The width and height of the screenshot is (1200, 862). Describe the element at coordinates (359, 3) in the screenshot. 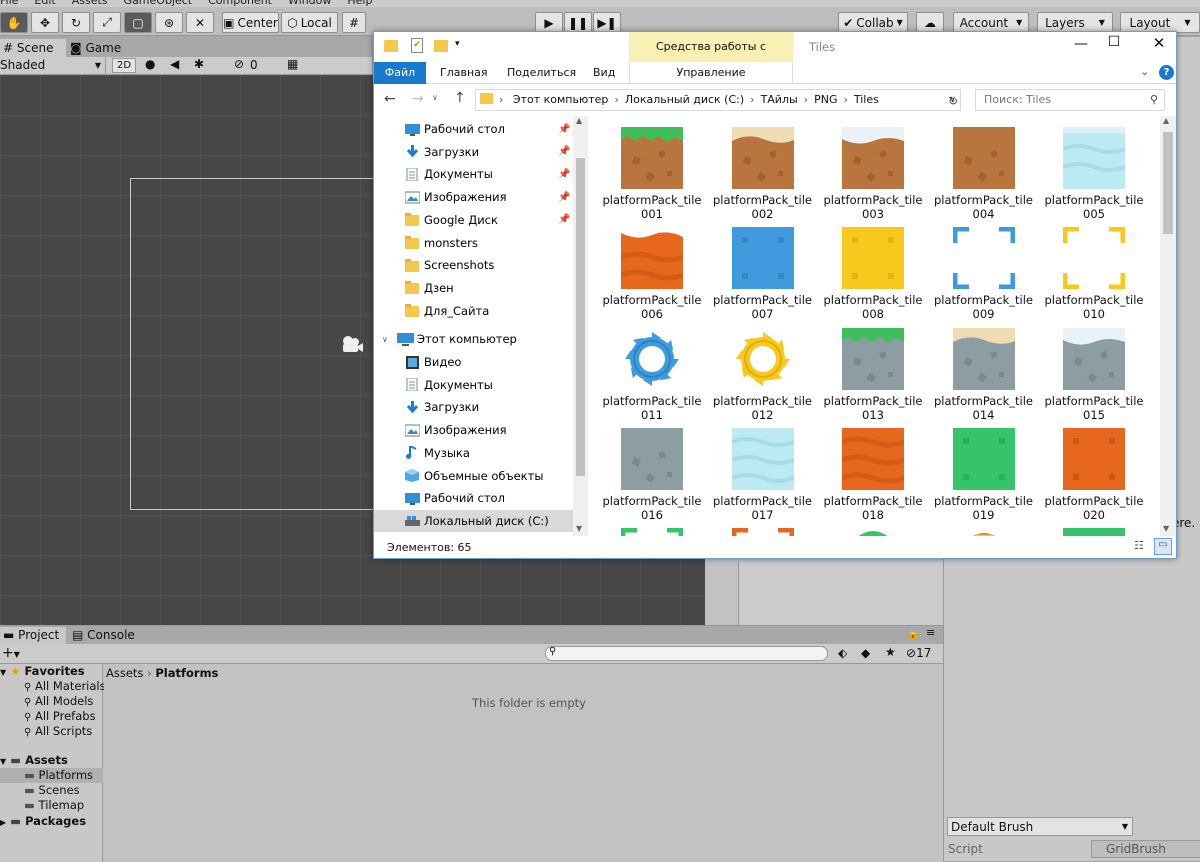

I see `menu-help: Help` at that location.